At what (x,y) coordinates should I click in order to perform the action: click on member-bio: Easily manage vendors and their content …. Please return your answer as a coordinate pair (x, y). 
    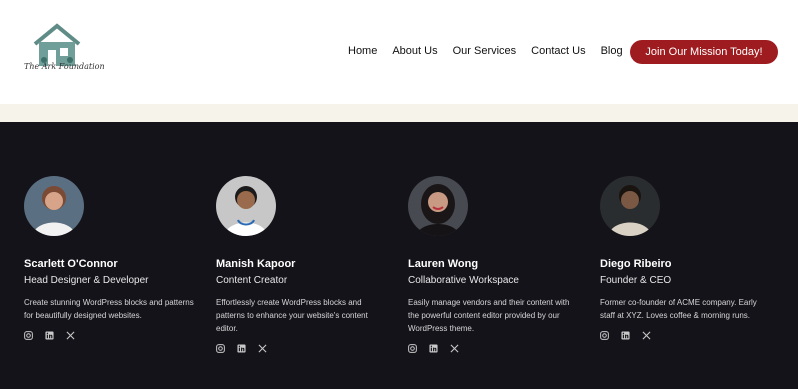
    Looking at the image, I should click on (489, 315).